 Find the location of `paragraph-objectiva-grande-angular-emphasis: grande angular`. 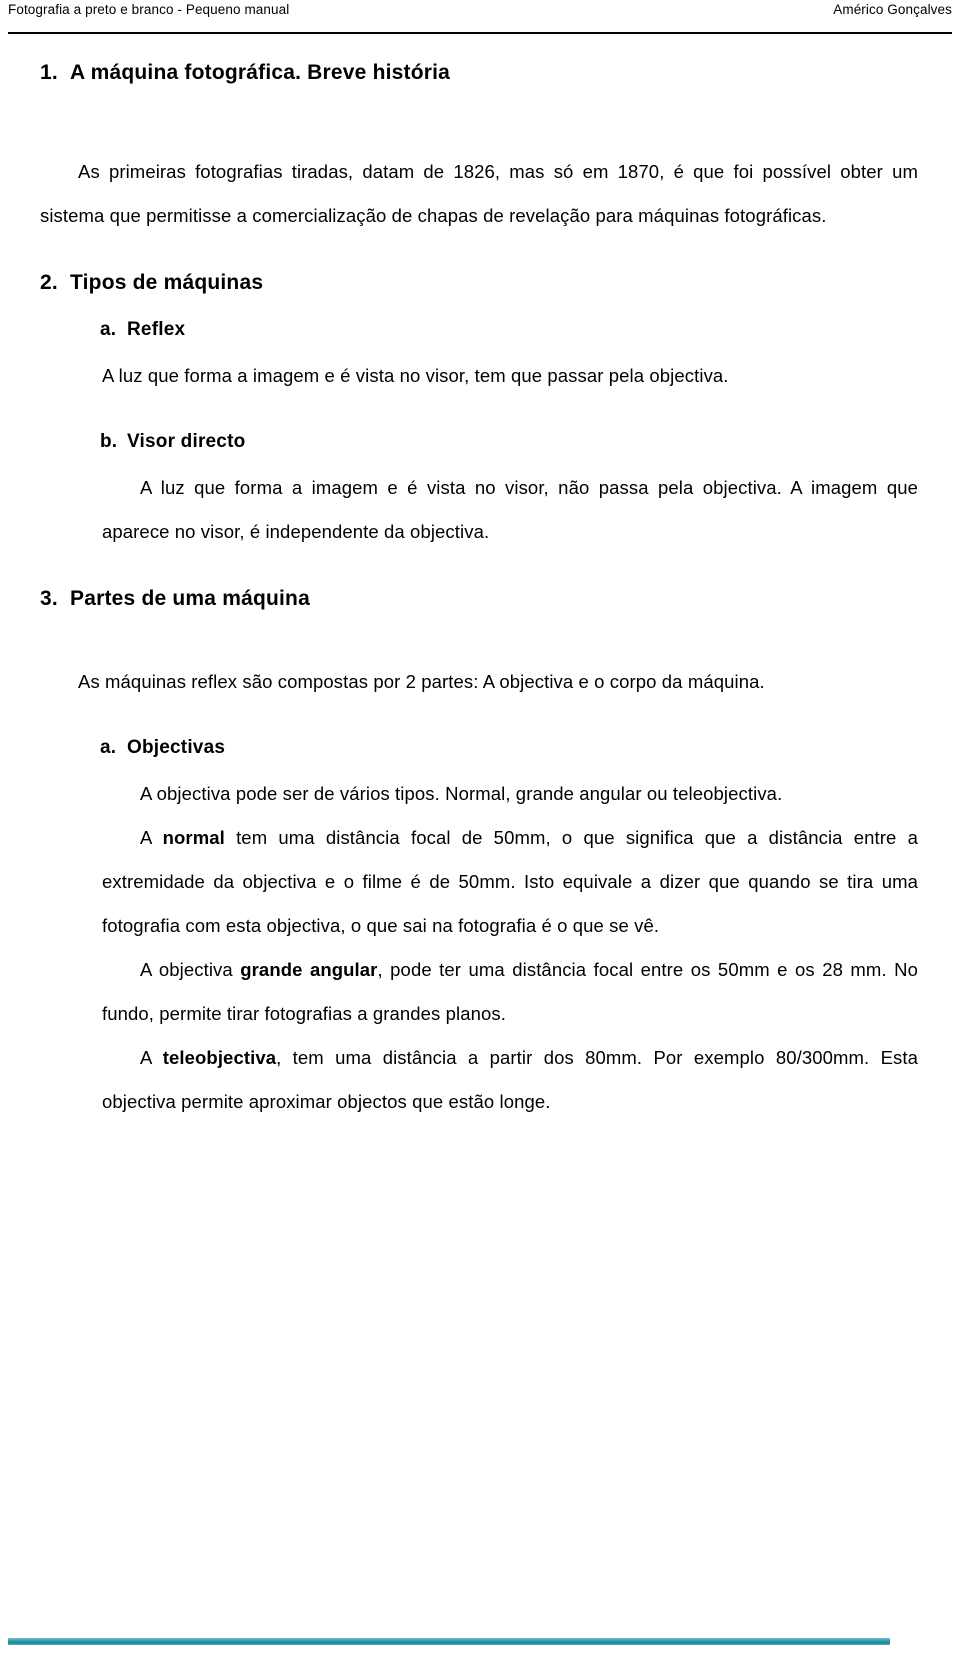

paragraph-objectiva-grande-angular-emphasis: grande angular is located at coordinates (309, 969).